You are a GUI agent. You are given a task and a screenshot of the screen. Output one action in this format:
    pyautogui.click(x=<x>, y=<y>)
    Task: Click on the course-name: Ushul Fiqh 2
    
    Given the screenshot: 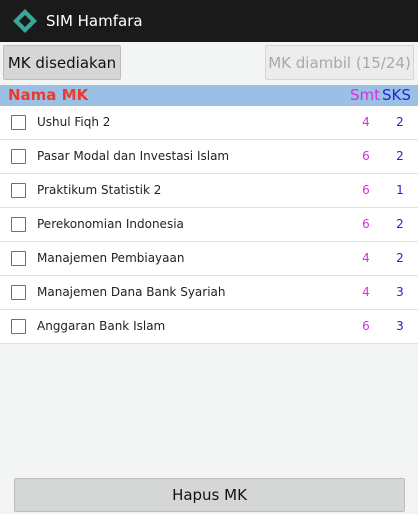 What is the action you would take?
    pyautogui.click(x=74, y=122)
    